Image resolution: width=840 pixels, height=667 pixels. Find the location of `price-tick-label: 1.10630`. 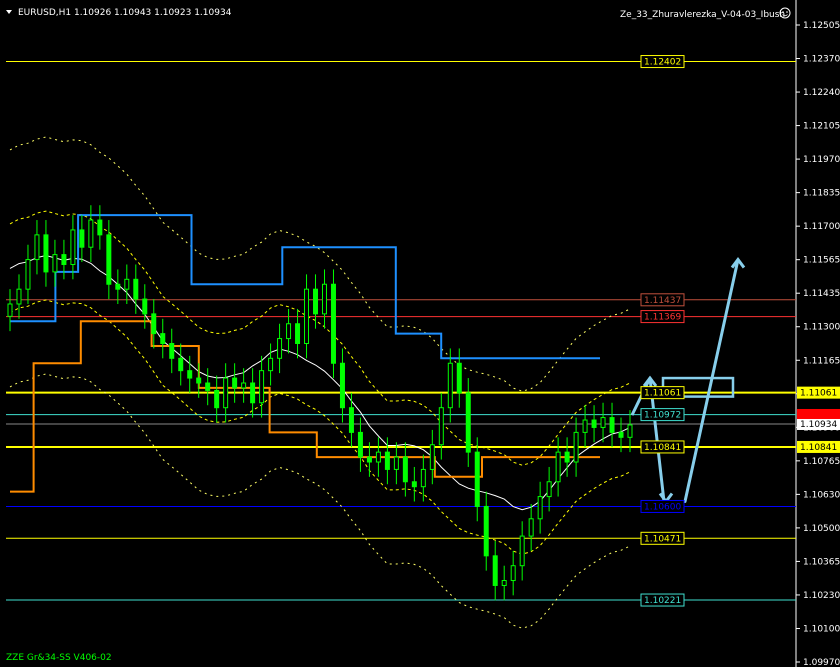

price-tick-label: 1.10630 is located at coordinates (821, 495).